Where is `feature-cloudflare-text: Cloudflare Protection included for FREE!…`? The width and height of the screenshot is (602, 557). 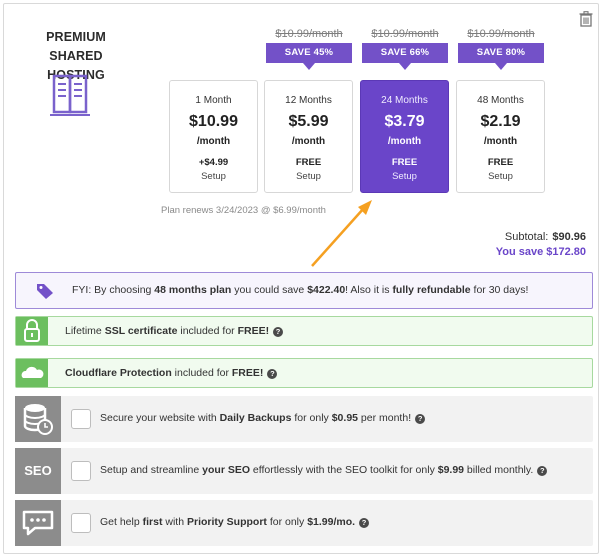
feature-cloudflare-text: Cloudflare Protection included for FREE!… is located at coordinates (171, 373).